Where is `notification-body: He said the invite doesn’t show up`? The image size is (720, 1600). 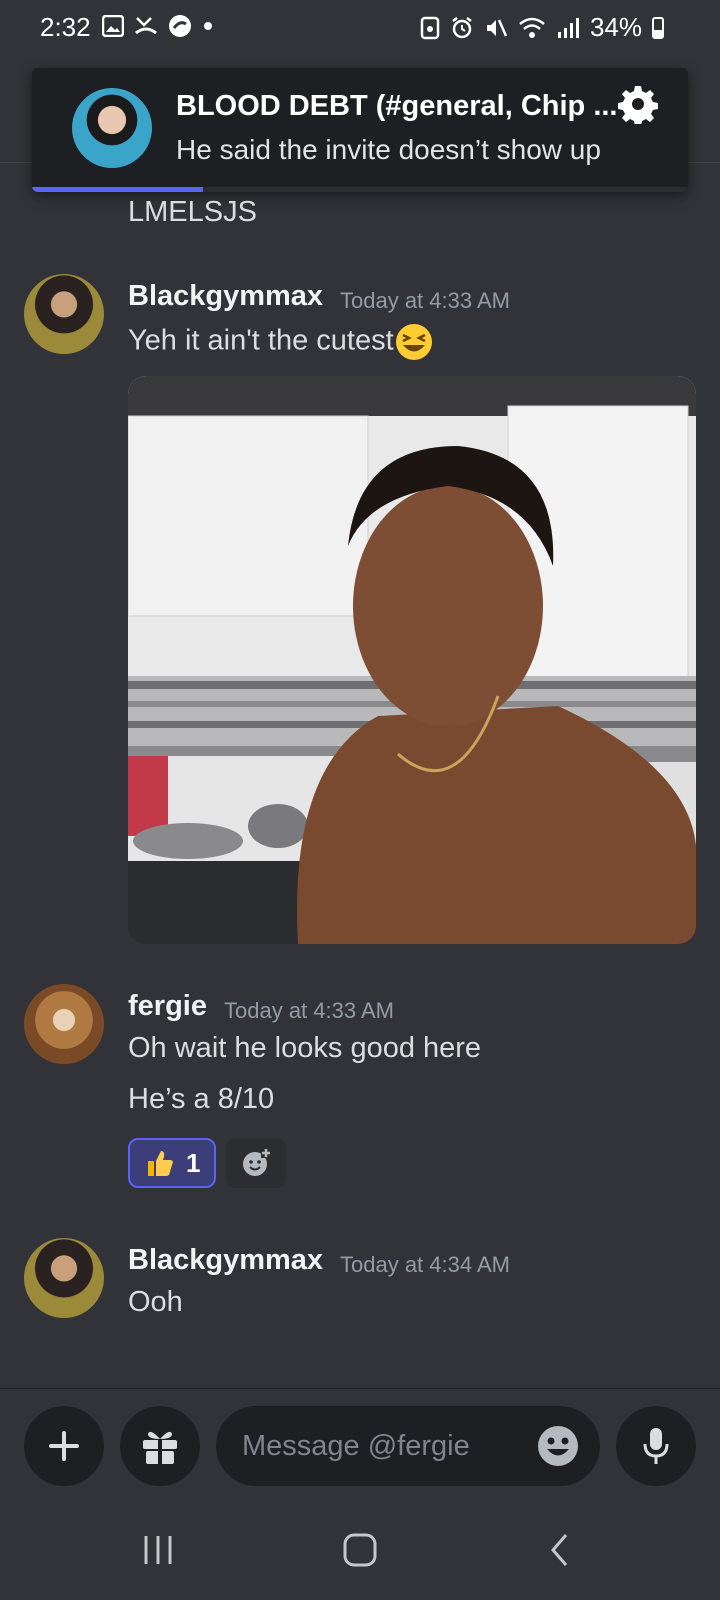
notification-body: He said the invite doesn’t show up is located at coordinates (388, 149).